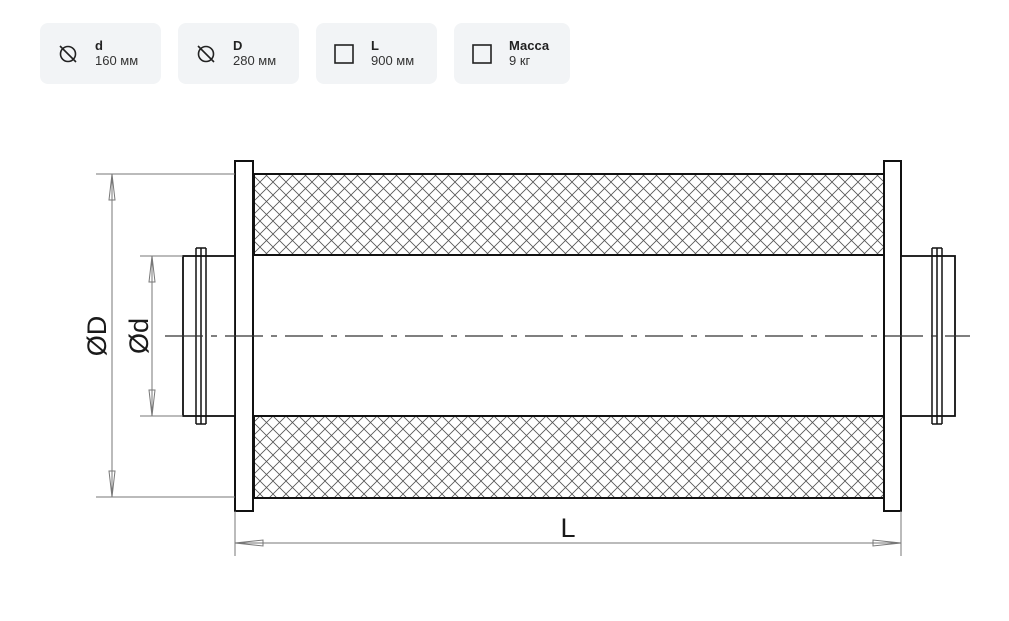  I want to click on connector-left, so click(209, 336).